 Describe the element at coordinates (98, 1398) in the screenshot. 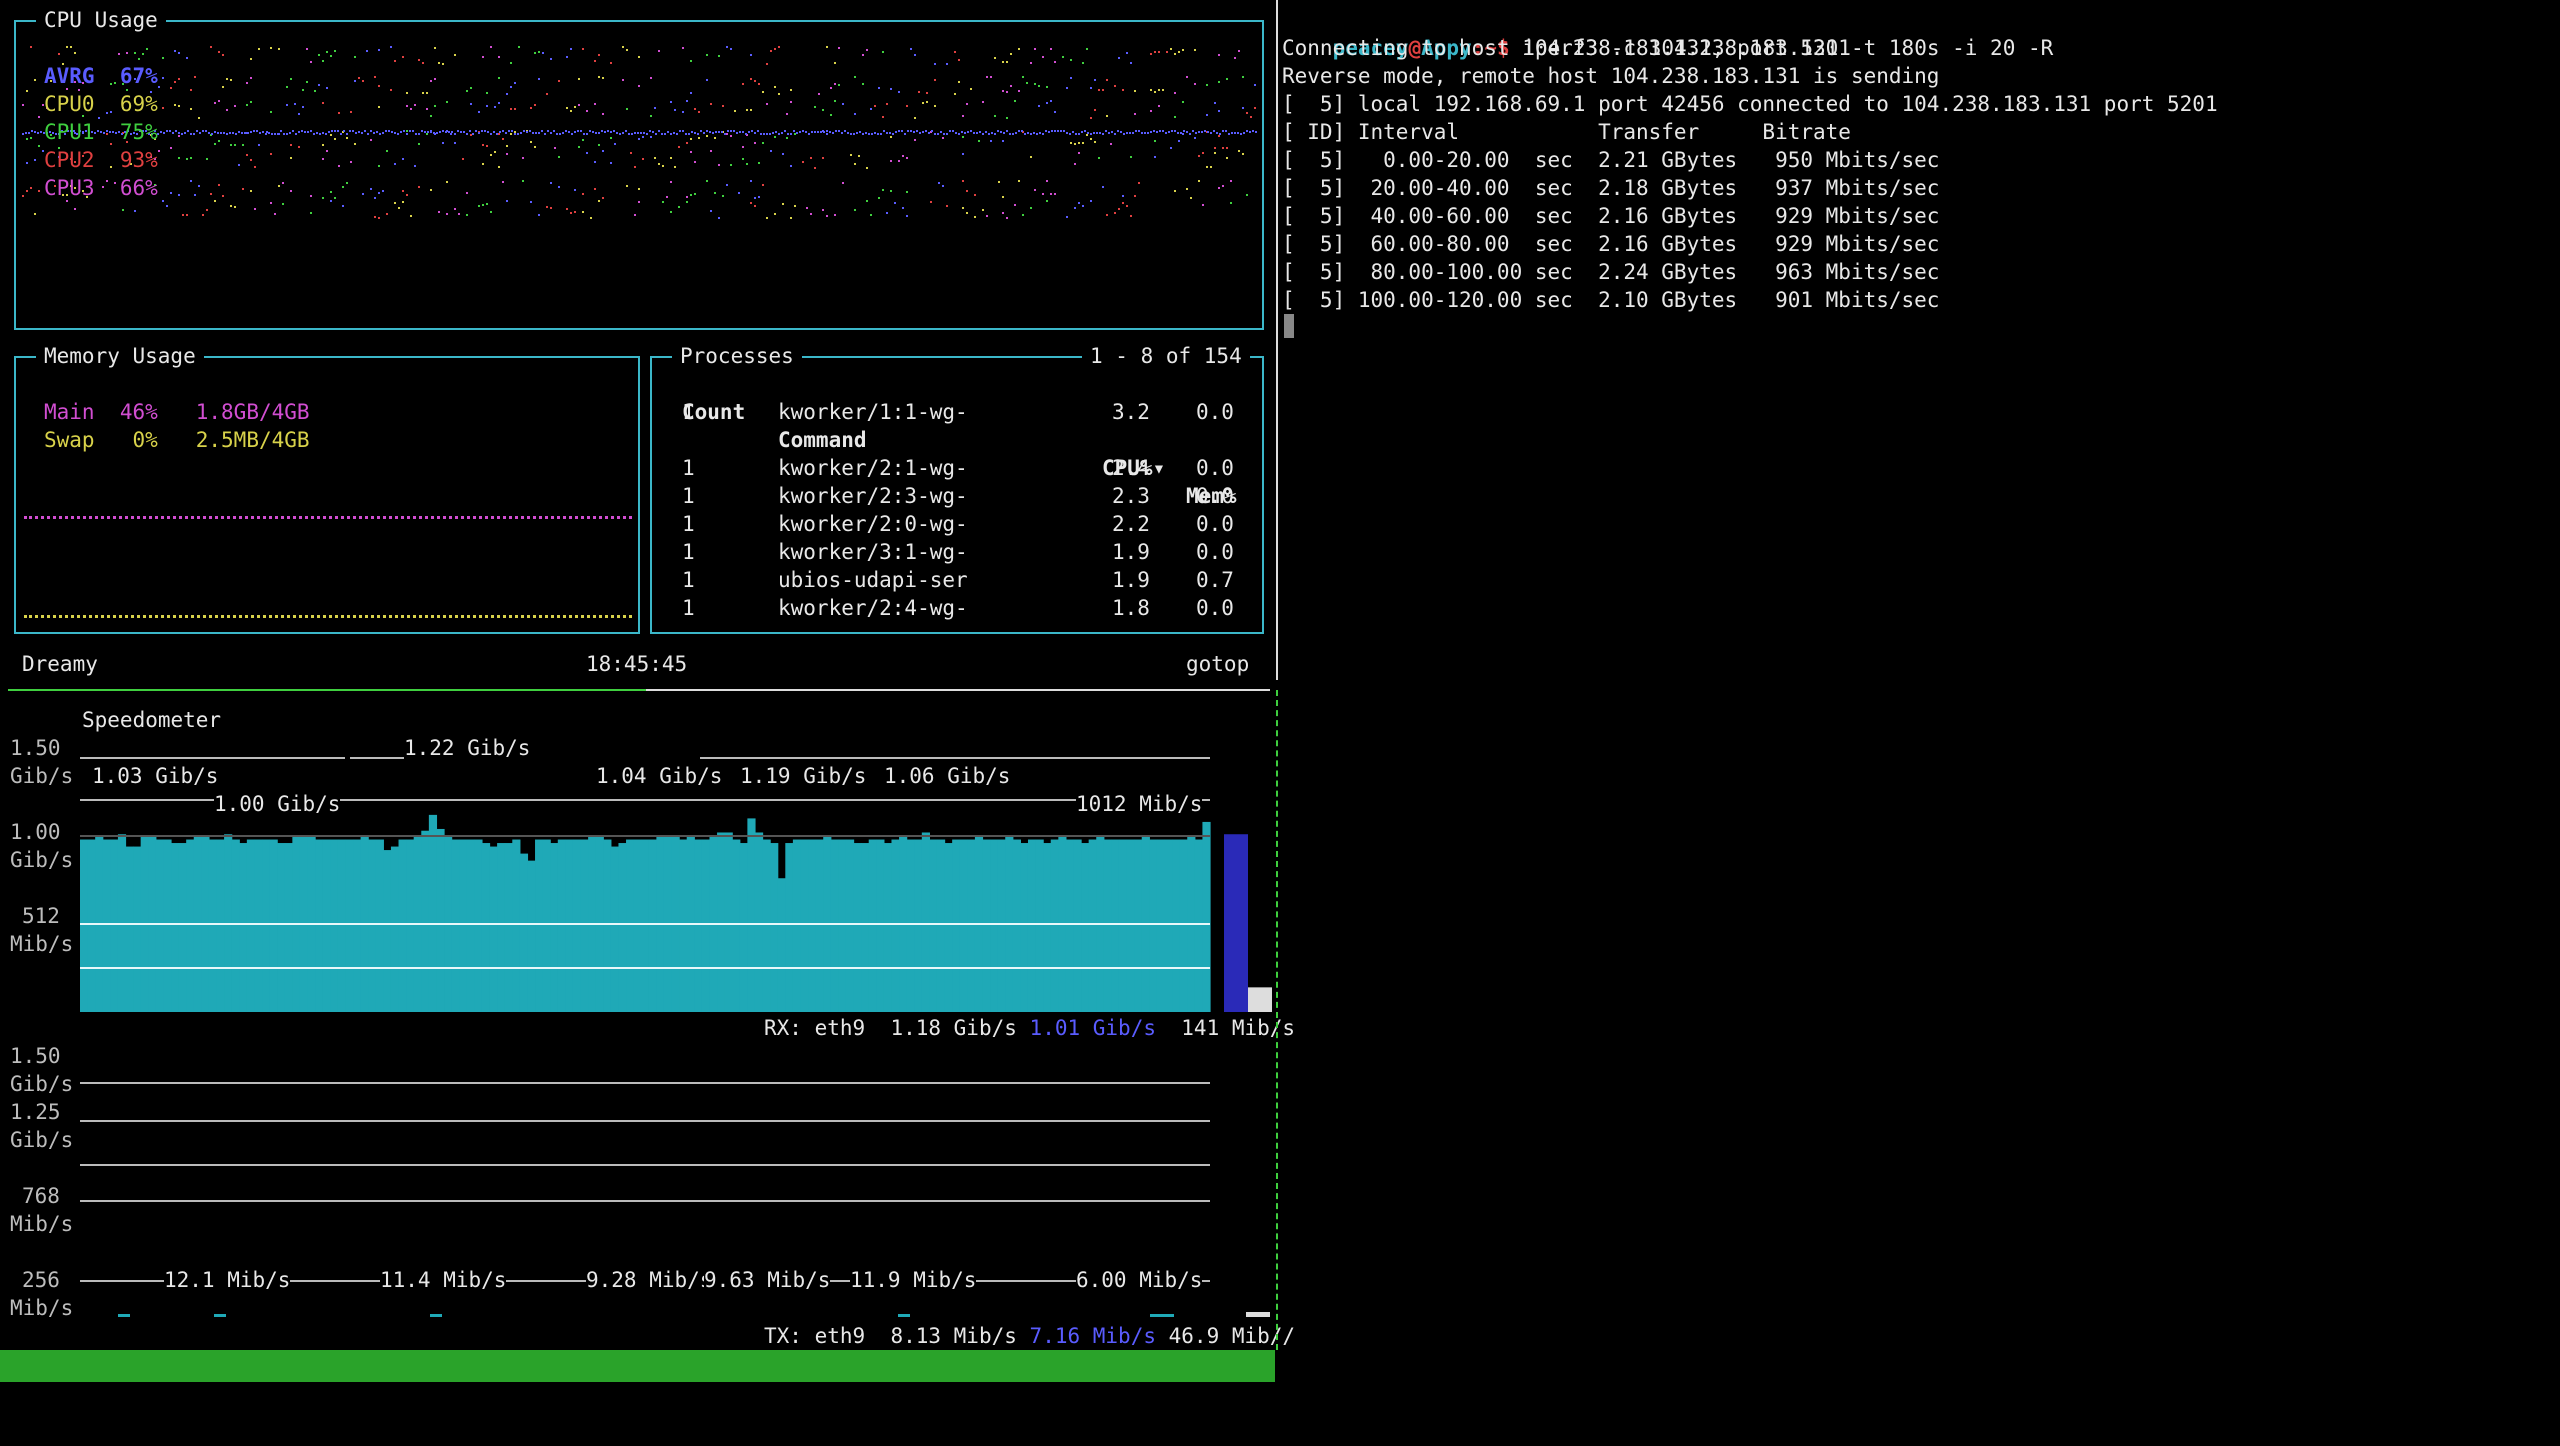

I see `tmux-session-window: [0] 0:./gotop*` at that location.